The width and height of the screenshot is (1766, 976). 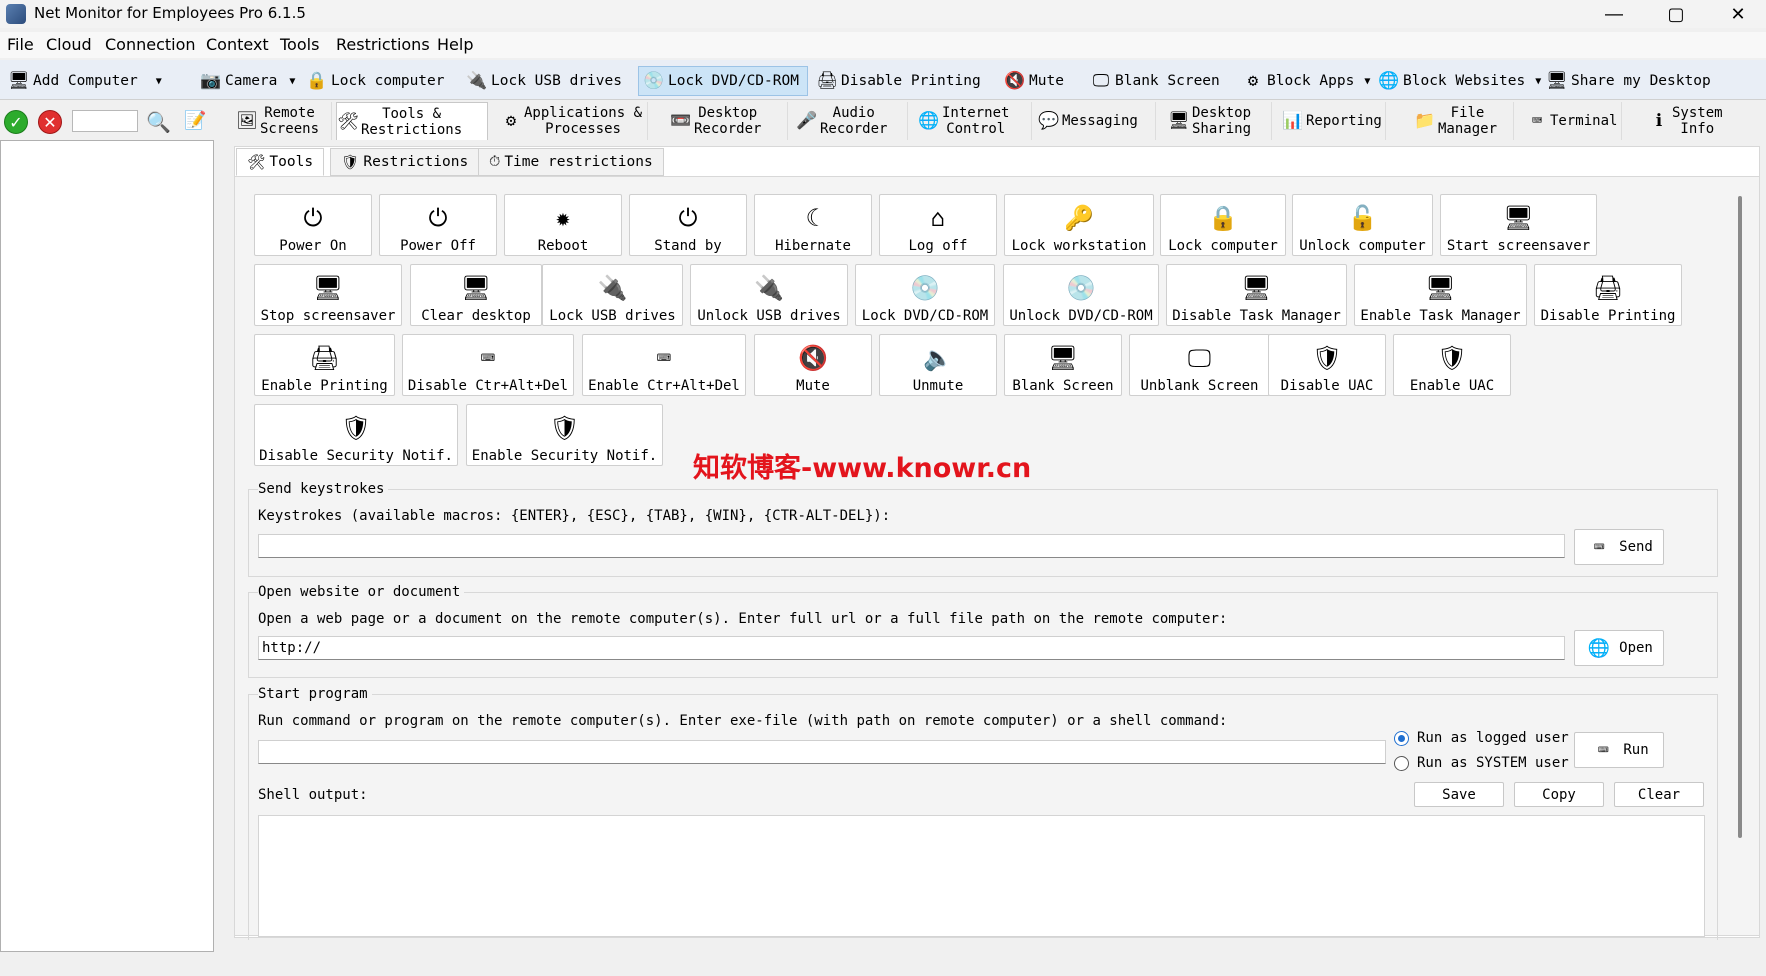 I want to click on monitor-icon: 🖥, so click(x=476, y=288).